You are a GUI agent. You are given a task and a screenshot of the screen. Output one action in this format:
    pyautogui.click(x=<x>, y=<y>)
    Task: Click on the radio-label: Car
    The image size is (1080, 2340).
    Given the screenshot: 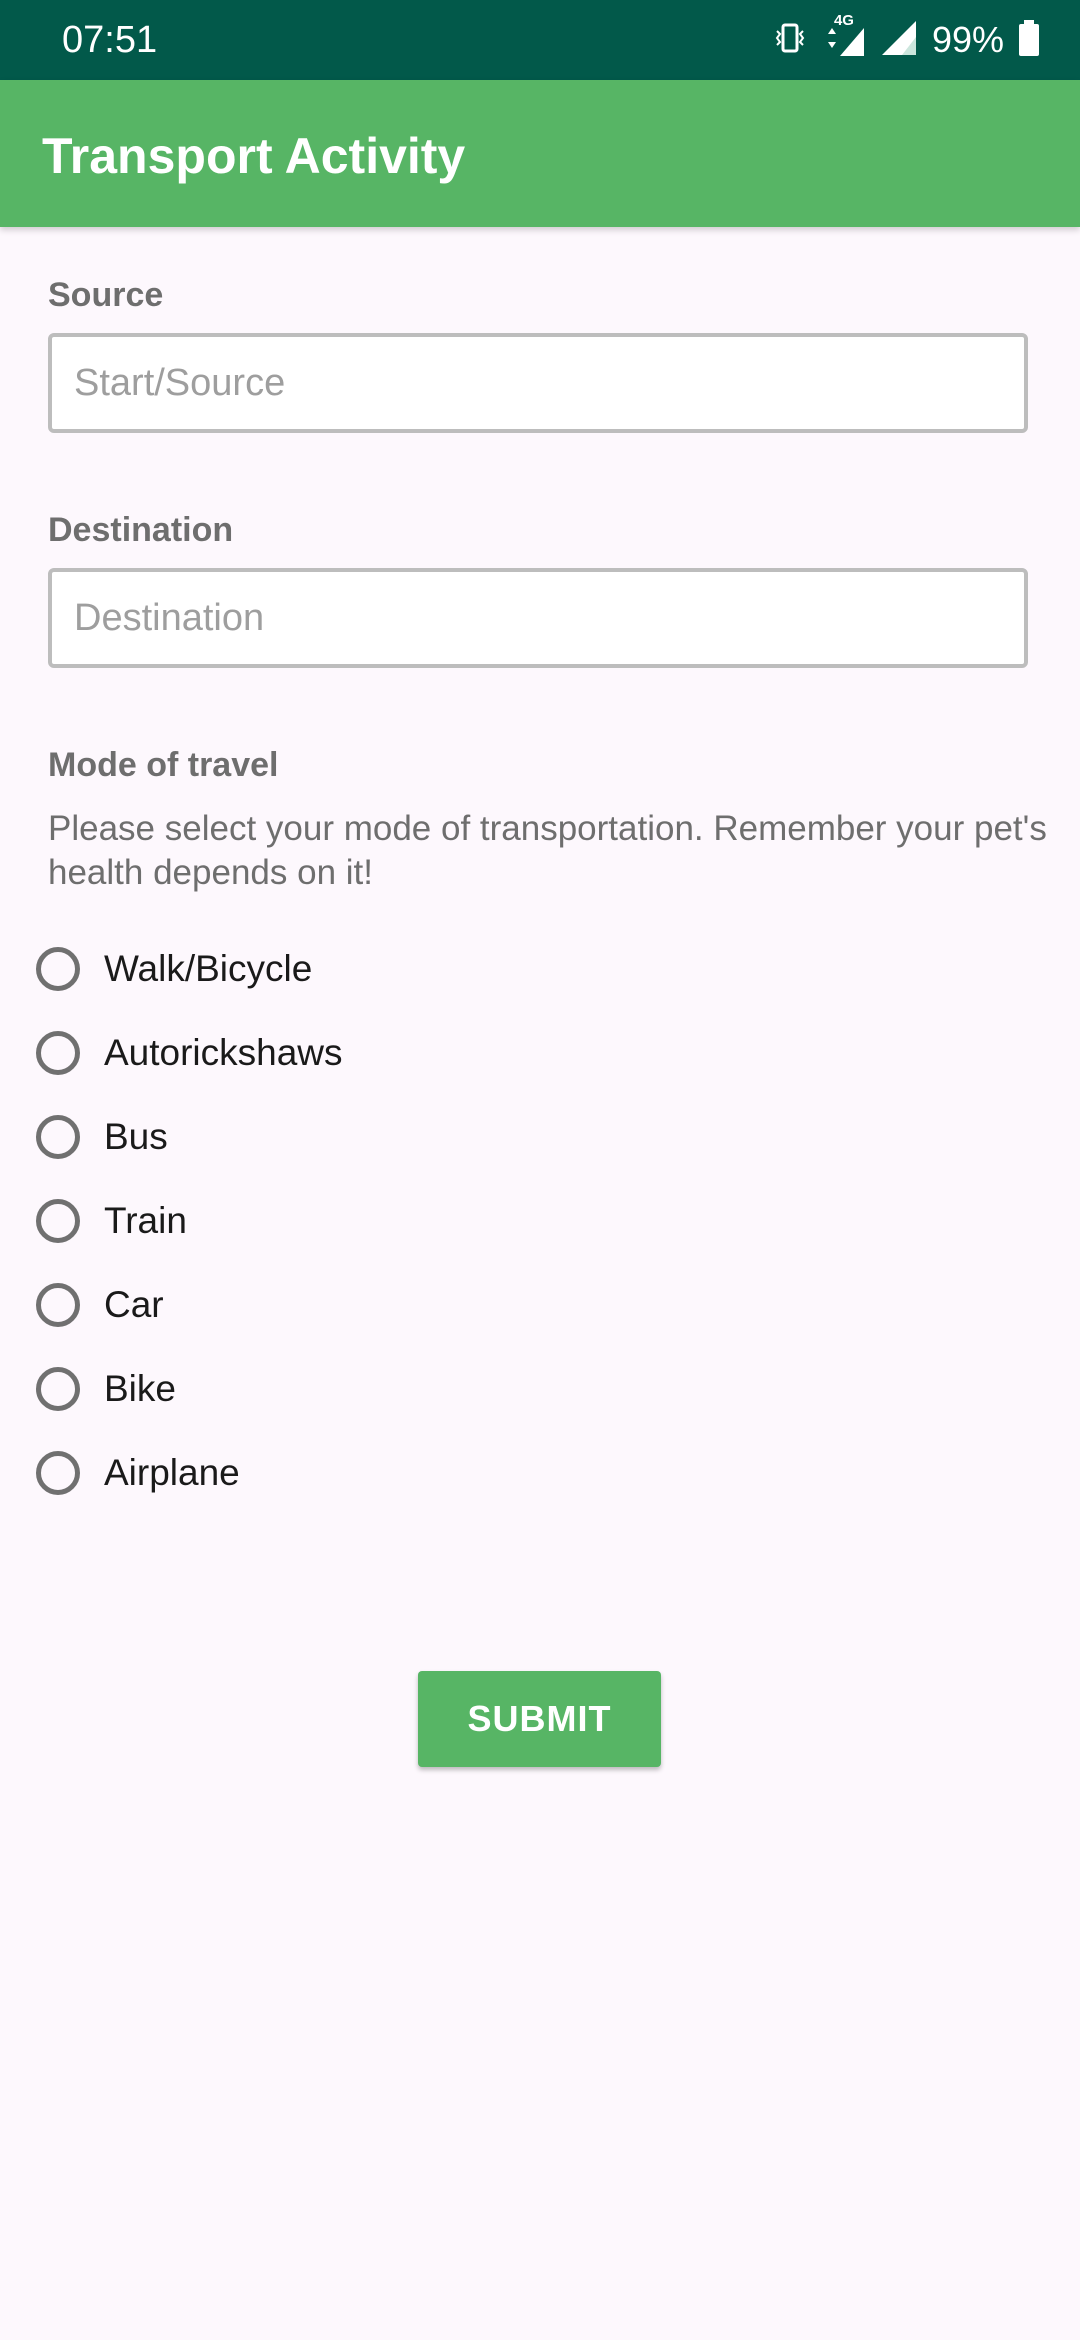 What is the action you would take?
    pyautogui.click(x=134, y=1304)
    